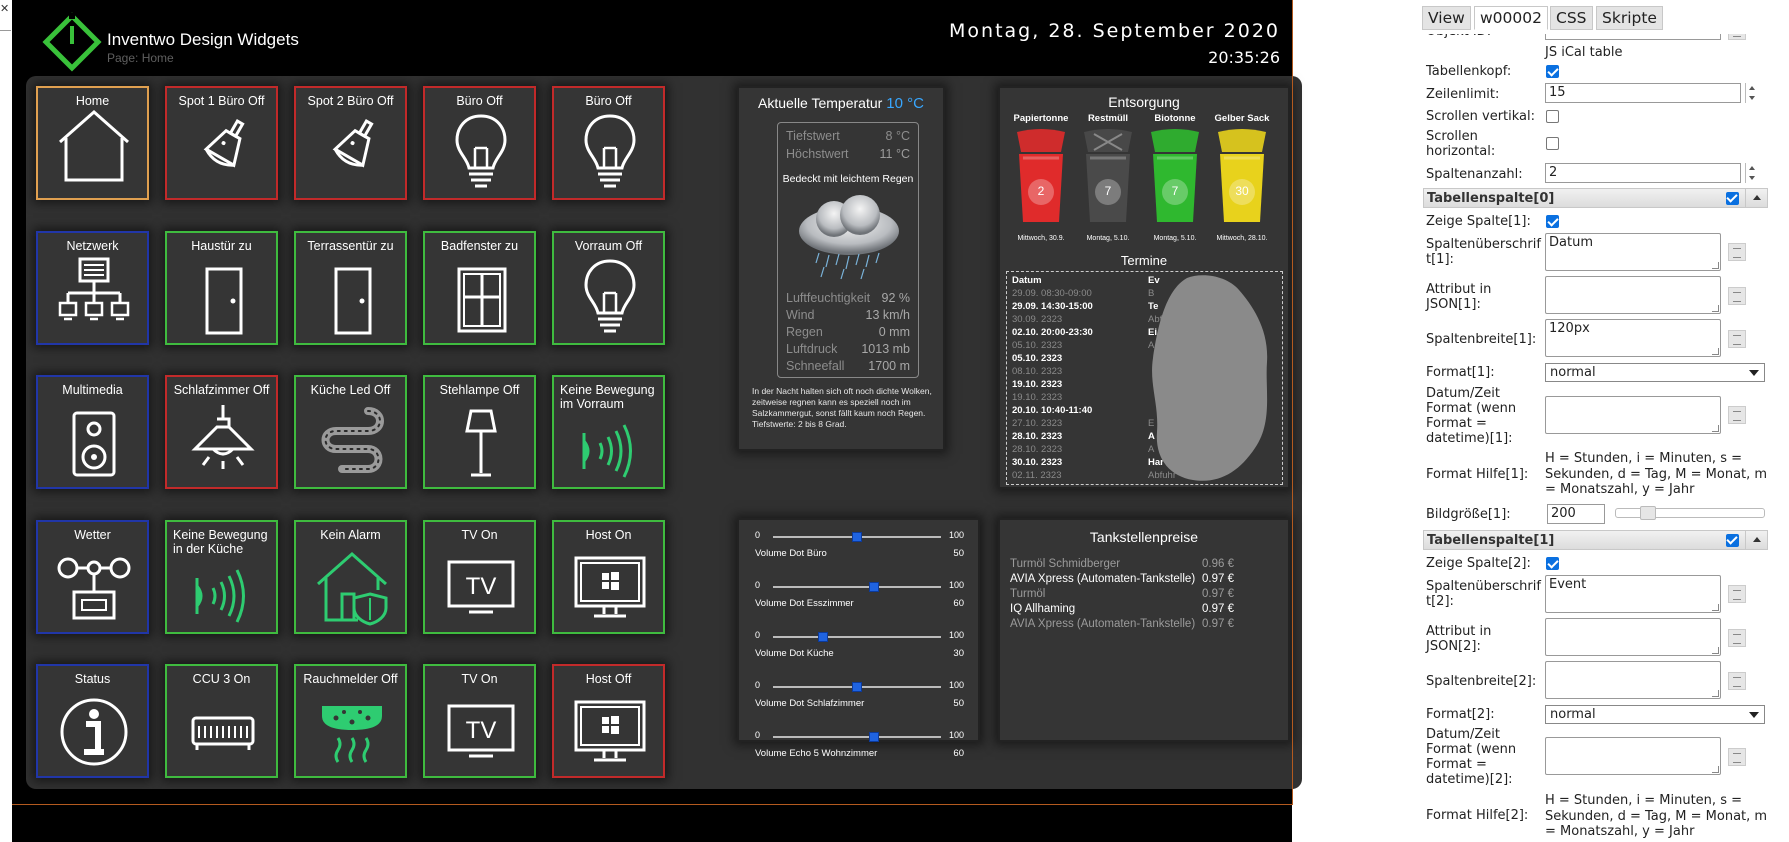 The height and width of the screenshot is (842, 1789). Describe the element at coordinates (221, 143) in the screenshot. I see `tile-spot1: Spot 1 Büro Off` at that location.